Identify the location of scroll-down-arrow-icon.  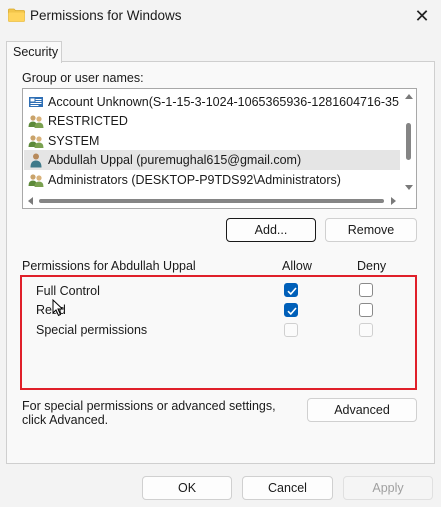
(409, 187).